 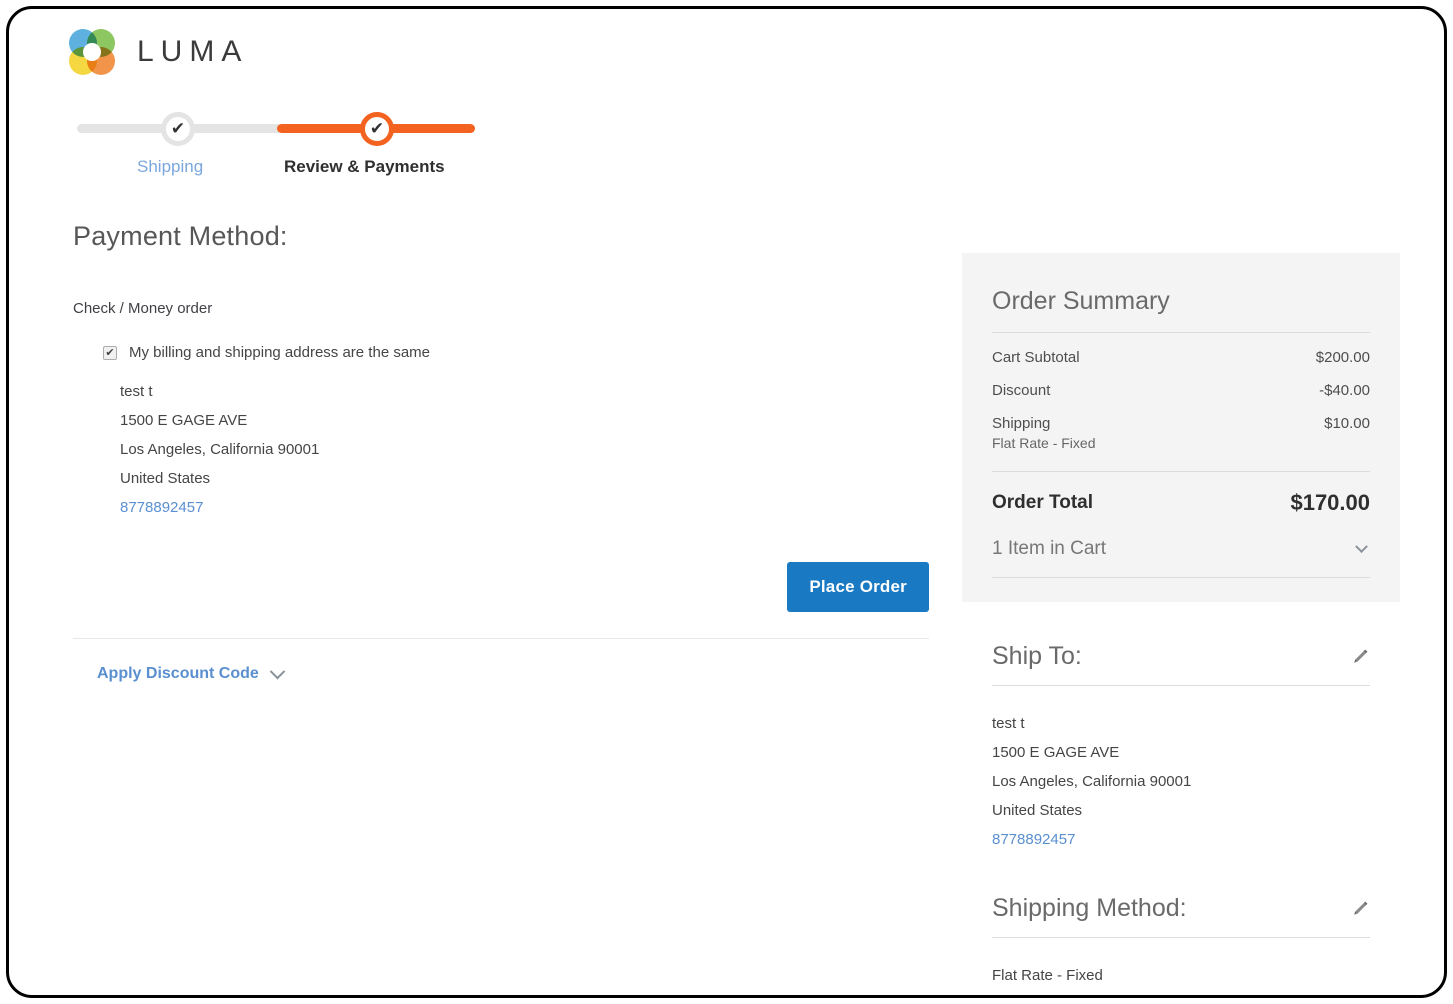 I want to click on shipping-method-header: Shipping Method:, so click(x=1181, y=916).